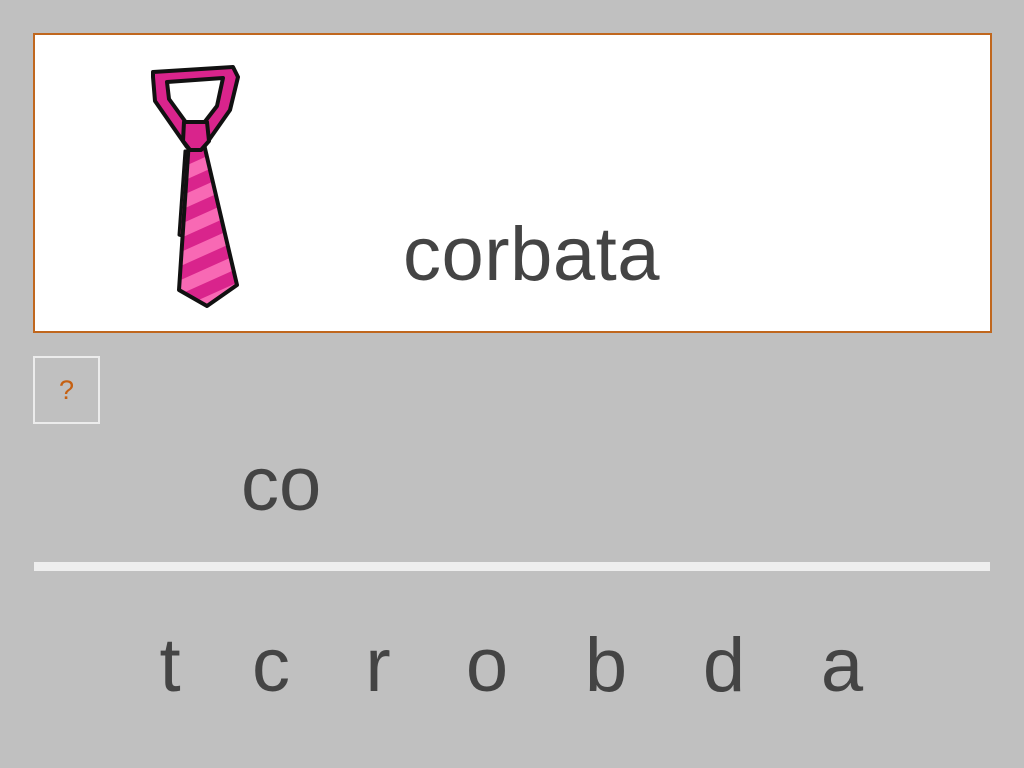  I want to click on letter-tile-o: o, so click(487, 666).